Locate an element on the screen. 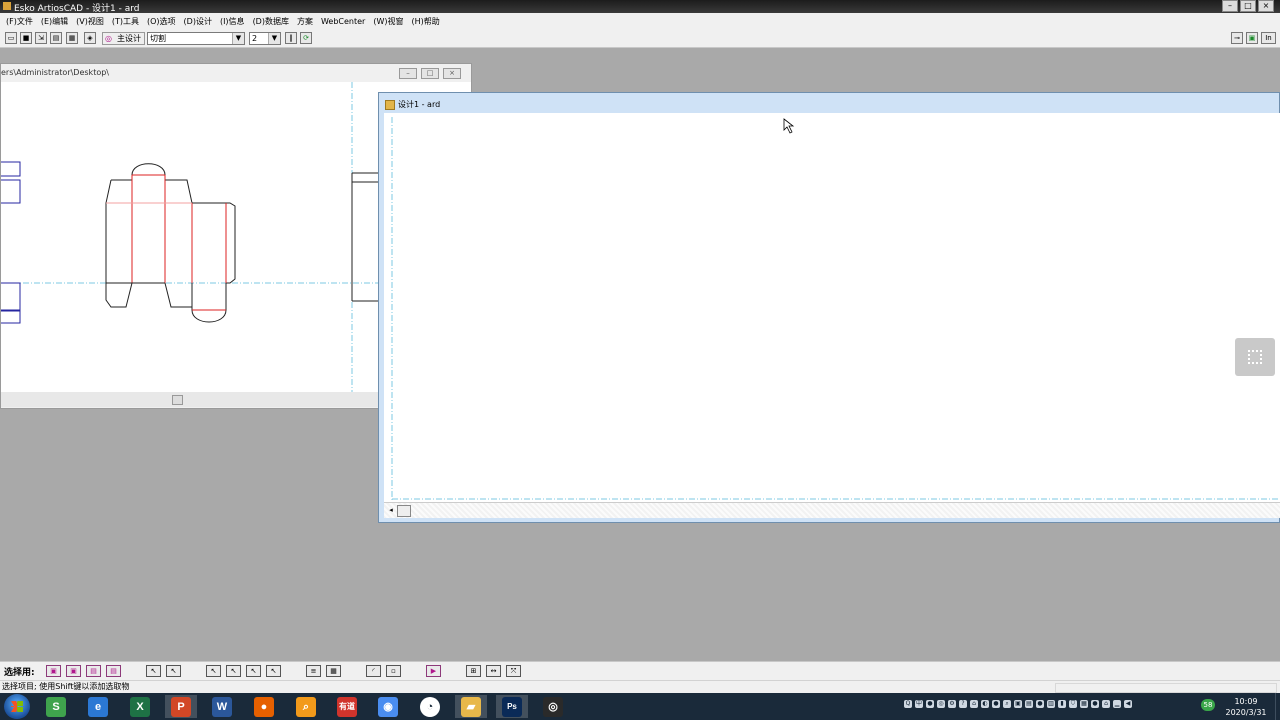  maximize-button: □ is located at coordinates (1248, 6).